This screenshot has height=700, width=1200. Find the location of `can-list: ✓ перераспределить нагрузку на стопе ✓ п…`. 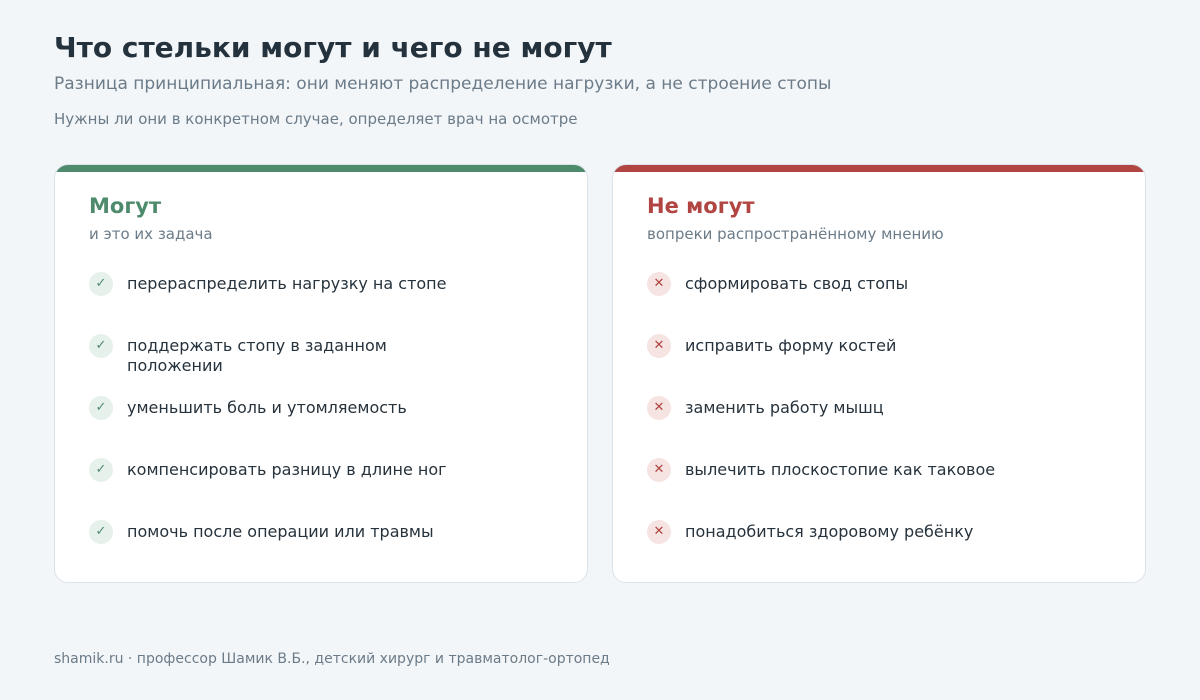

can-list: ✓ перераспределить нагрузку на стопе ✓ п… is located at coordinates (273, 426).